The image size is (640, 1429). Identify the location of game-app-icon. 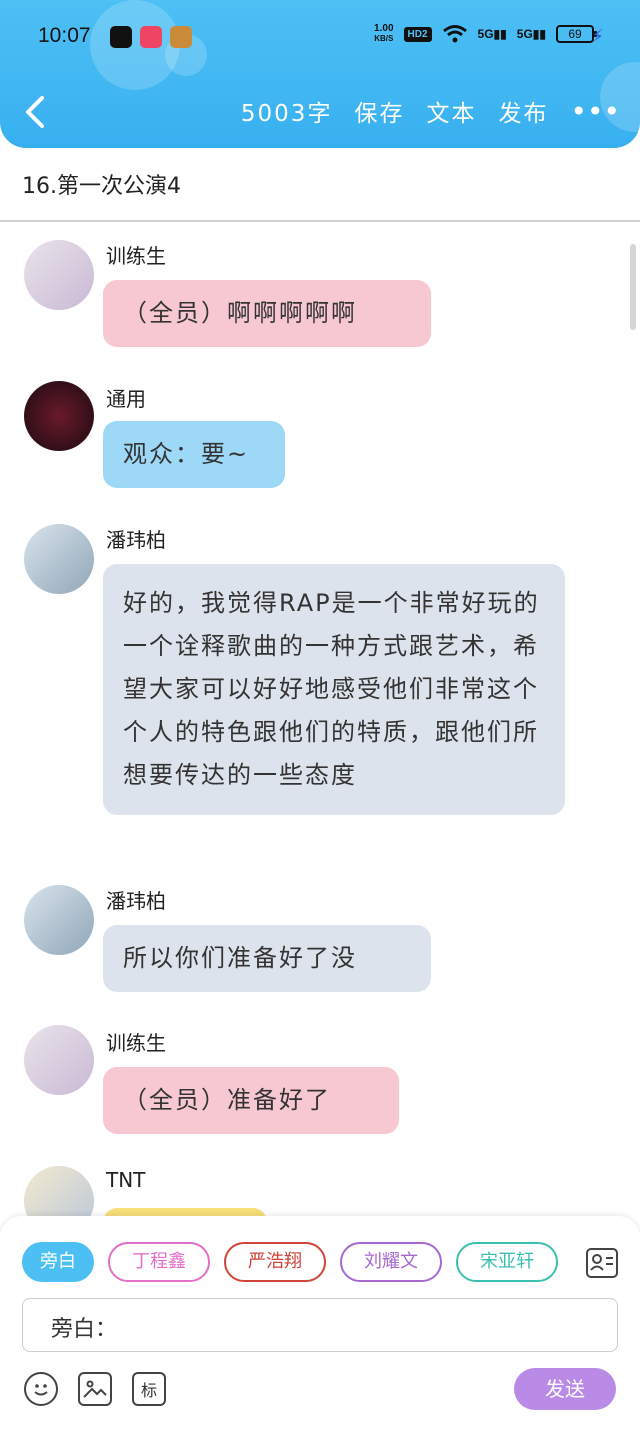
(181, 37).